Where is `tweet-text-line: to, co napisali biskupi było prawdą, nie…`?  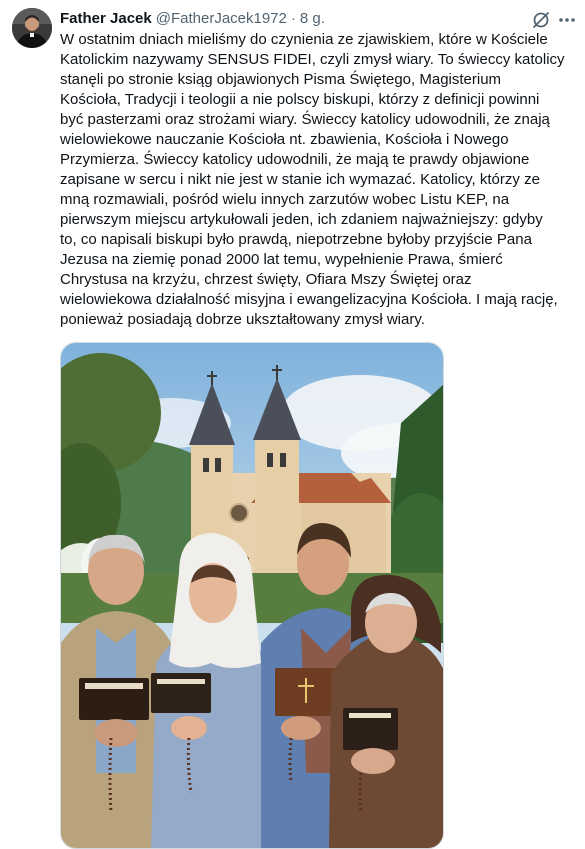 tweet-text-line: to, co napisali biskupi było prawdą, nie… is located at coordinates (296, 239).